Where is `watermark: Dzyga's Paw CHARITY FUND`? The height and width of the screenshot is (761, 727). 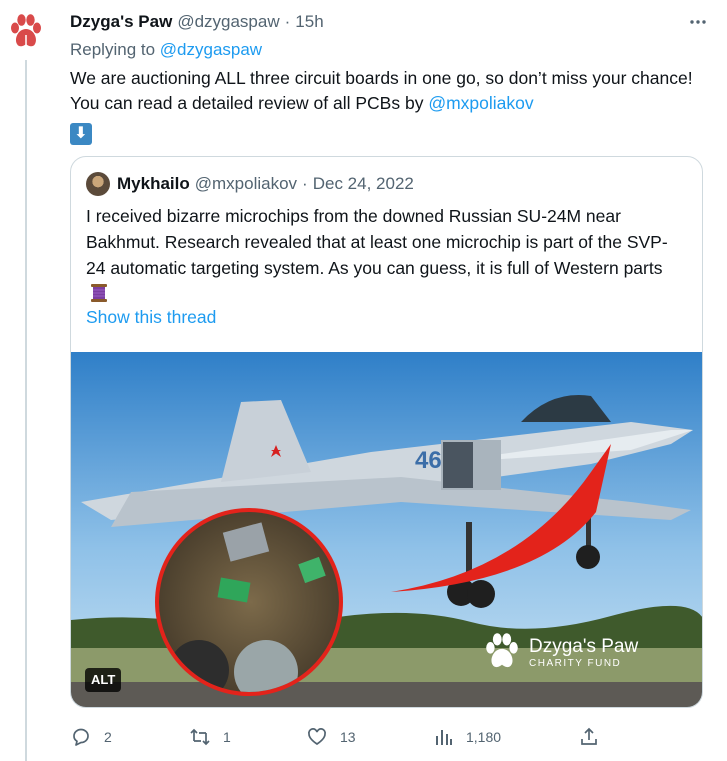
watermark: Dzyga's Paw CHARITY FUND is located at coordinates (560, 652).